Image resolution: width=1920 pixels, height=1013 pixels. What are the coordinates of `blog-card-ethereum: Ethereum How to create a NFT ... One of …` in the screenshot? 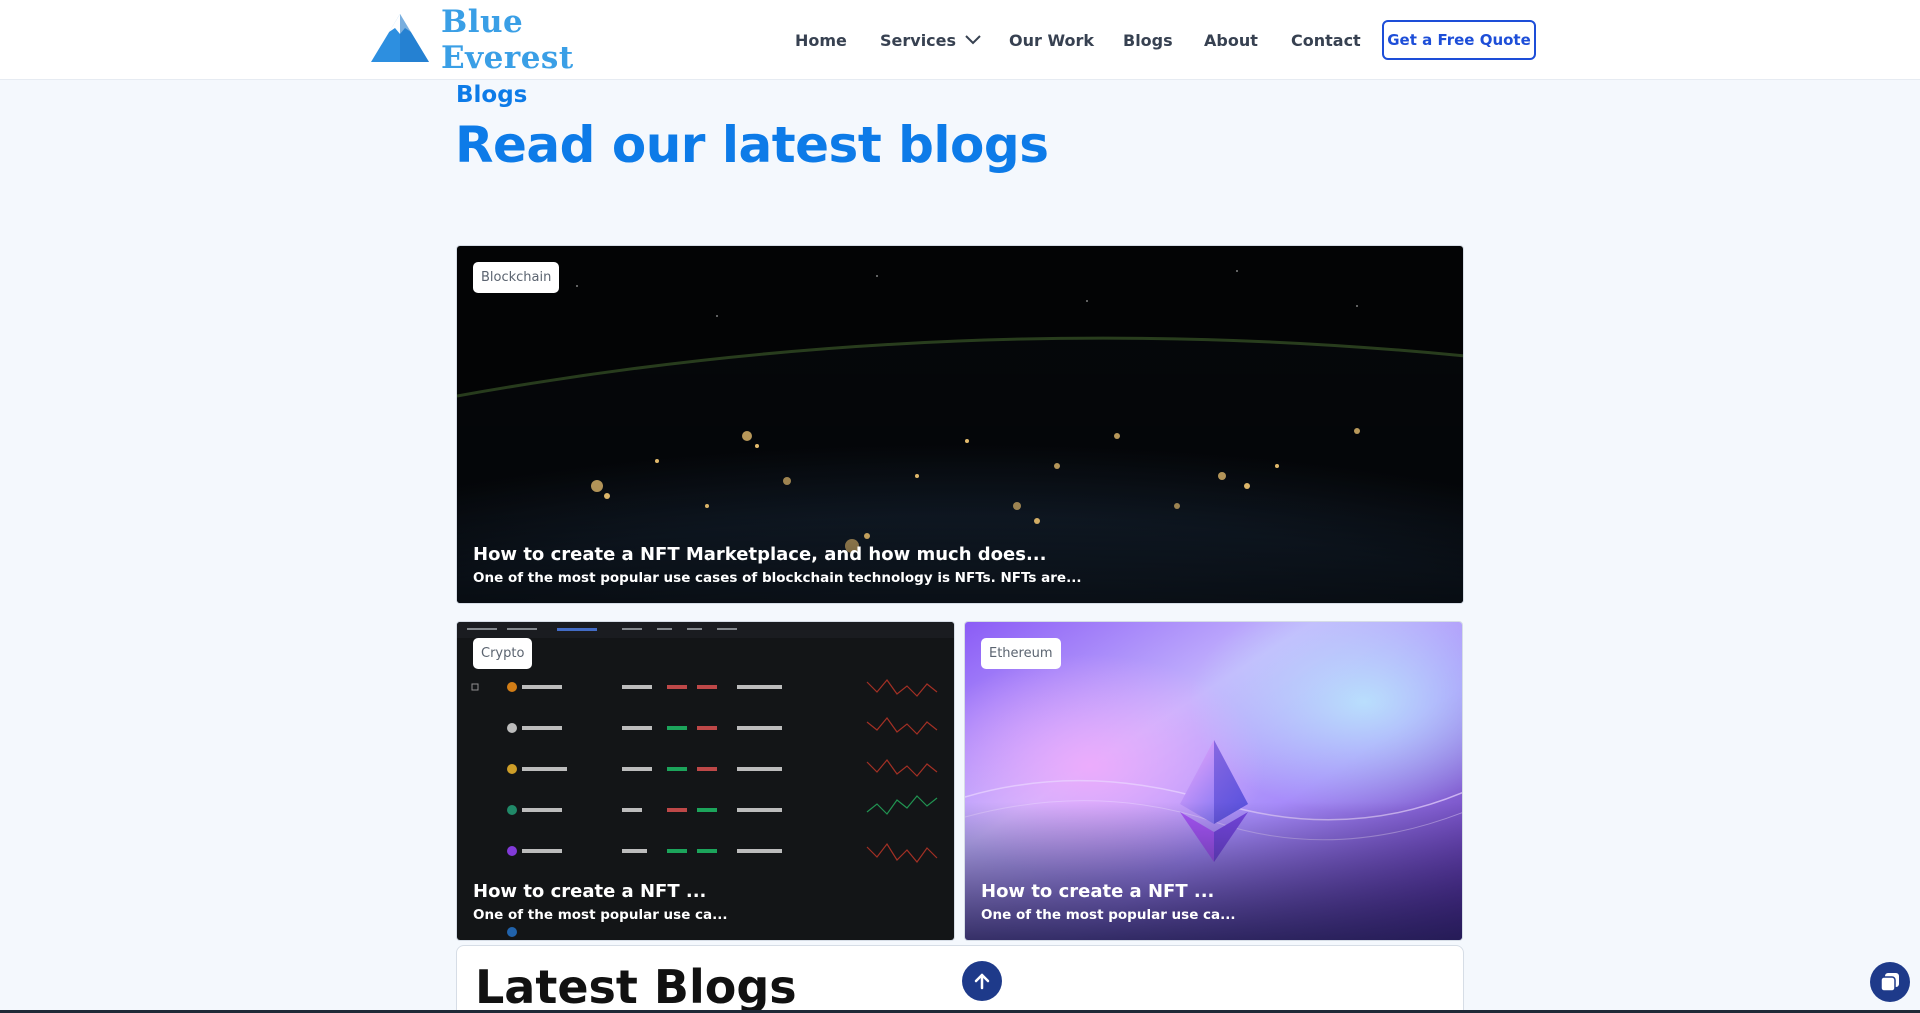 It's located at (1213, 781).